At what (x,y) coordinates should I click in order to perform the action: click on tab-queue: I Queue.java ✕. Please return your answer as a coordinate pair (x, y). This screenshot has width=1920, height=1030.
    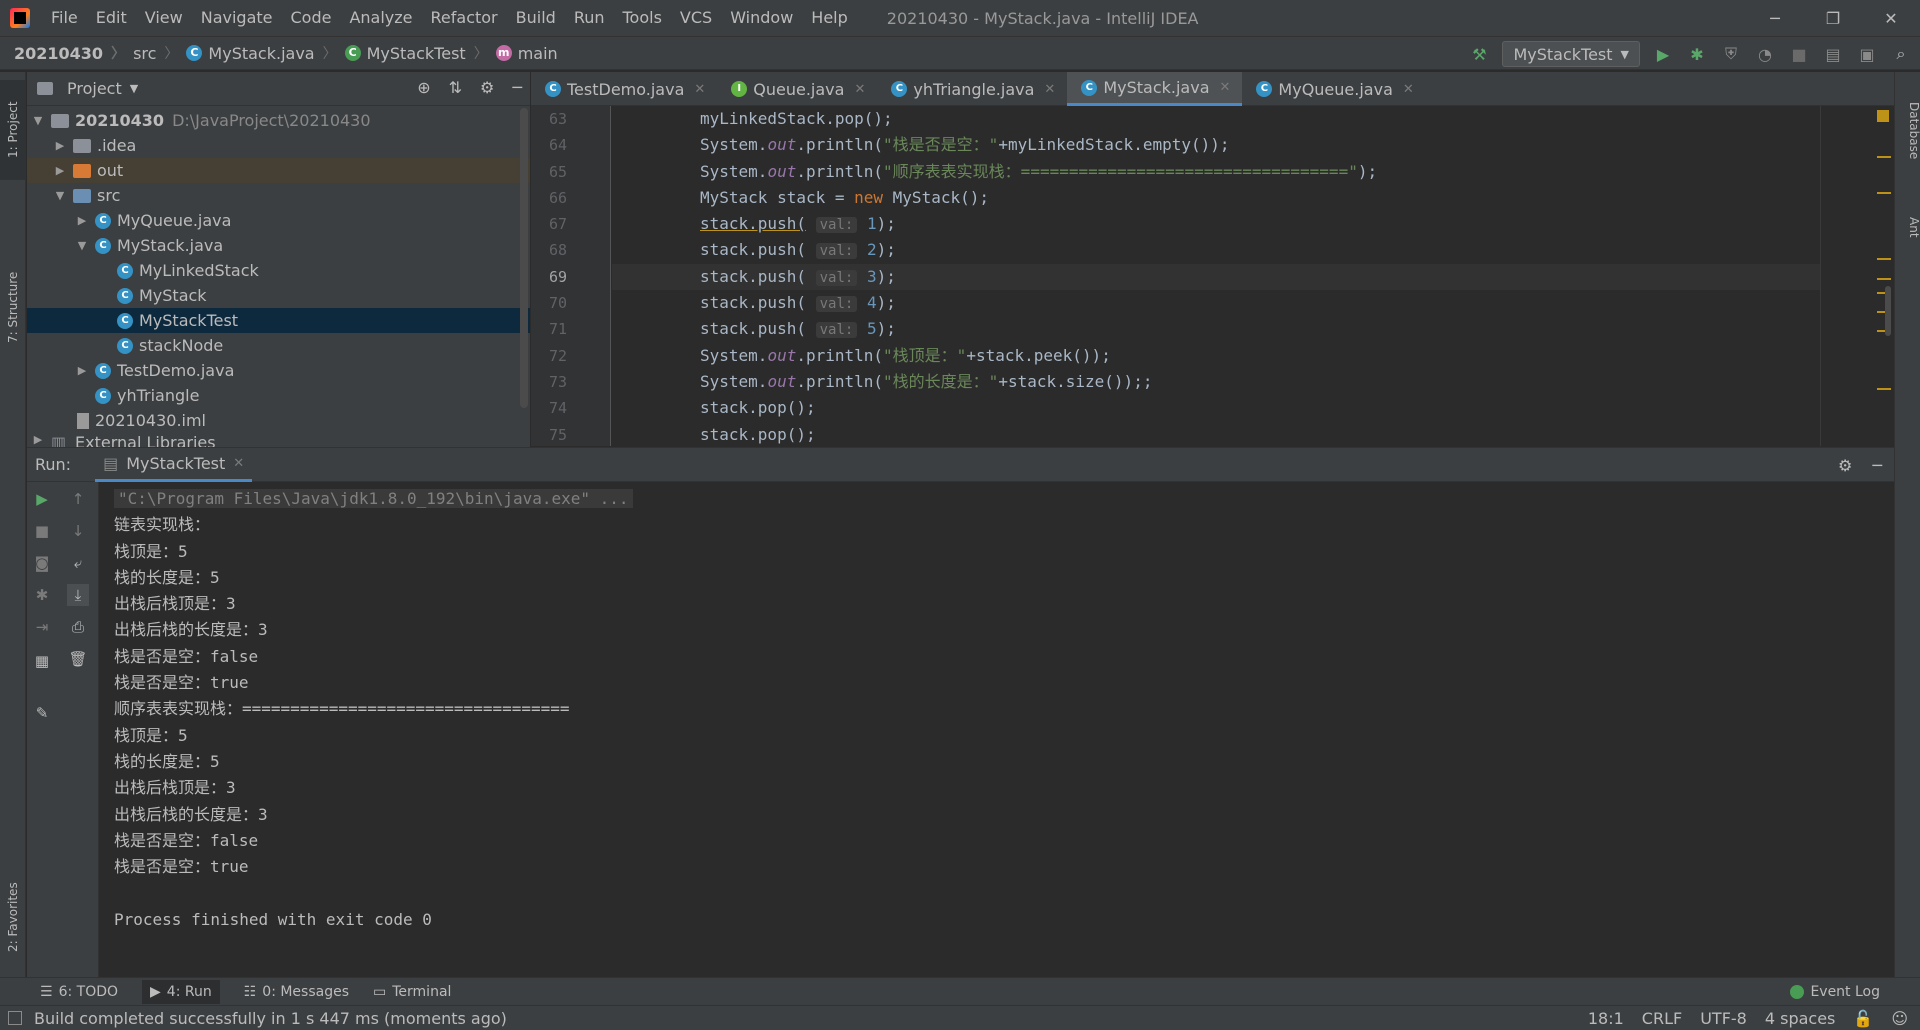
    Looking at the image, I should click on (797, 89).